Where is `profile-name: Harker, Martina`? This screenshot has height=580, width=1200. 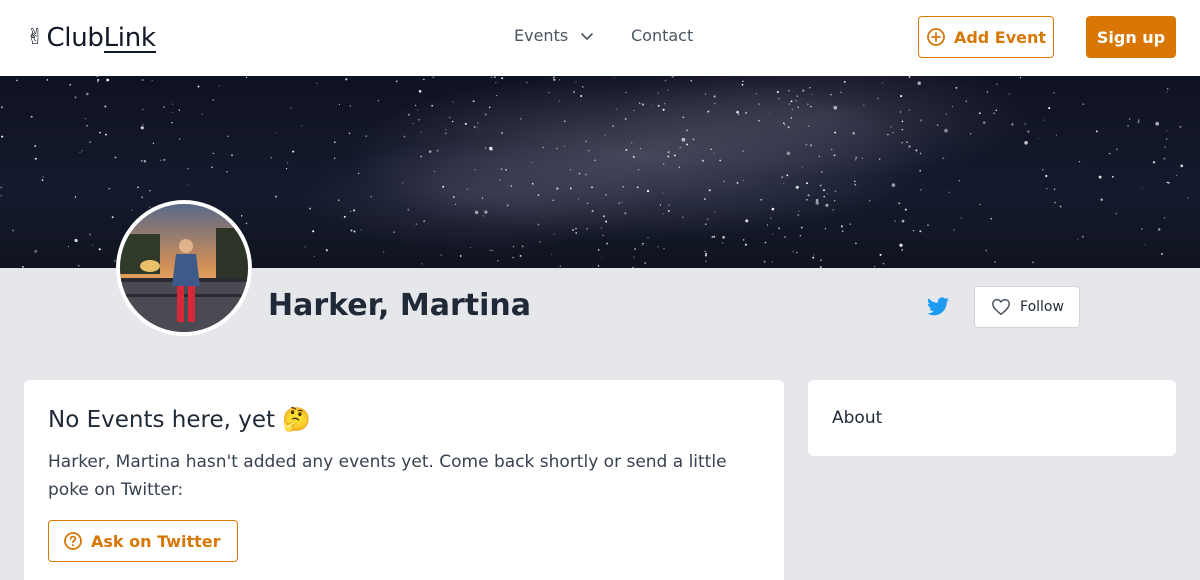 profile-name: Harker, Martina is located at coordinates (399, 305).